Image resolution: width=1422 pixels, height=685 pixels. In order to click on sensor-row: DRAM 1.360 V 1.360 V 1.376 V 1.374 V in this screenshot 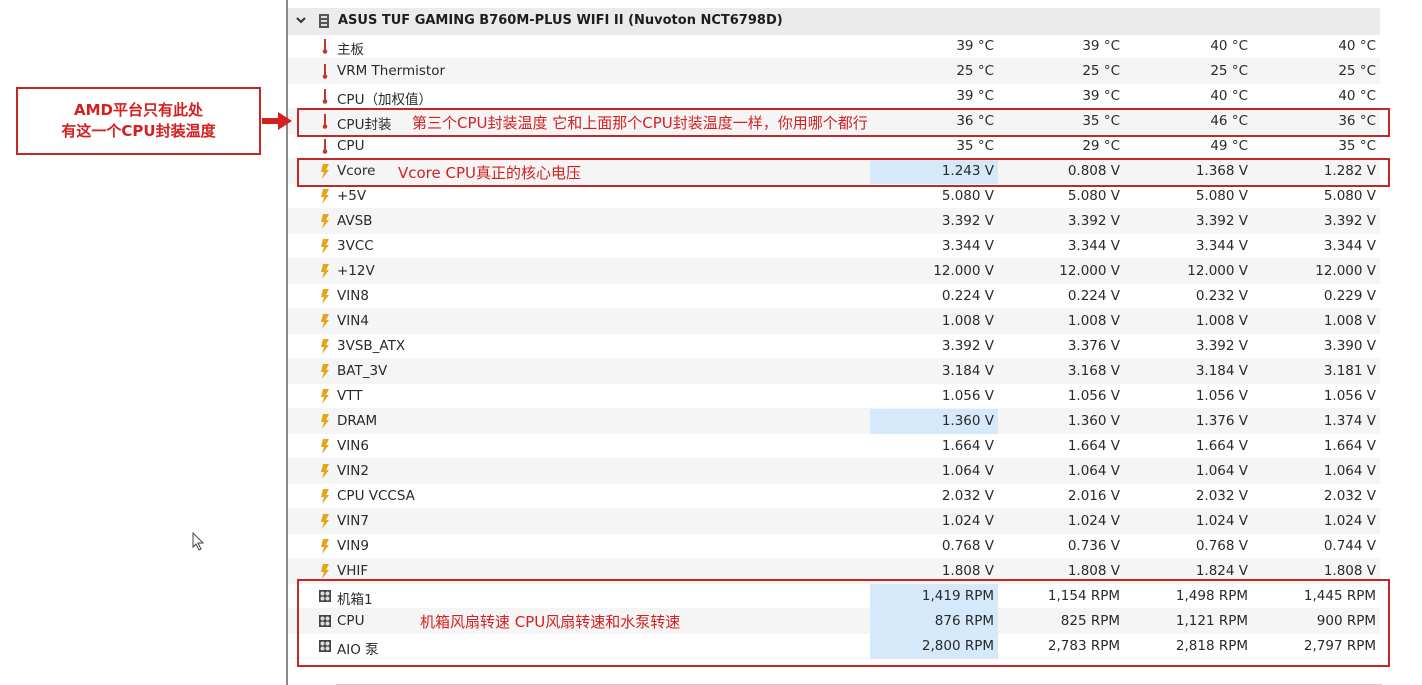, I will do `click(834, 421)`.